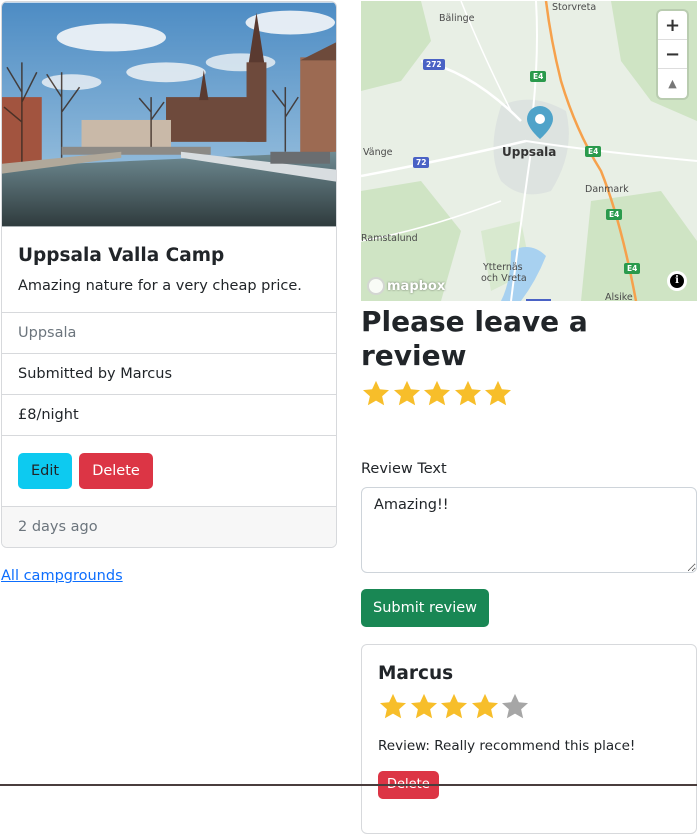 The width and height of the screenshot is (697, 834). Describe the element at coordinates (116, 471) in the screenshot. I see `delete-campground-button: Delete` at that location.